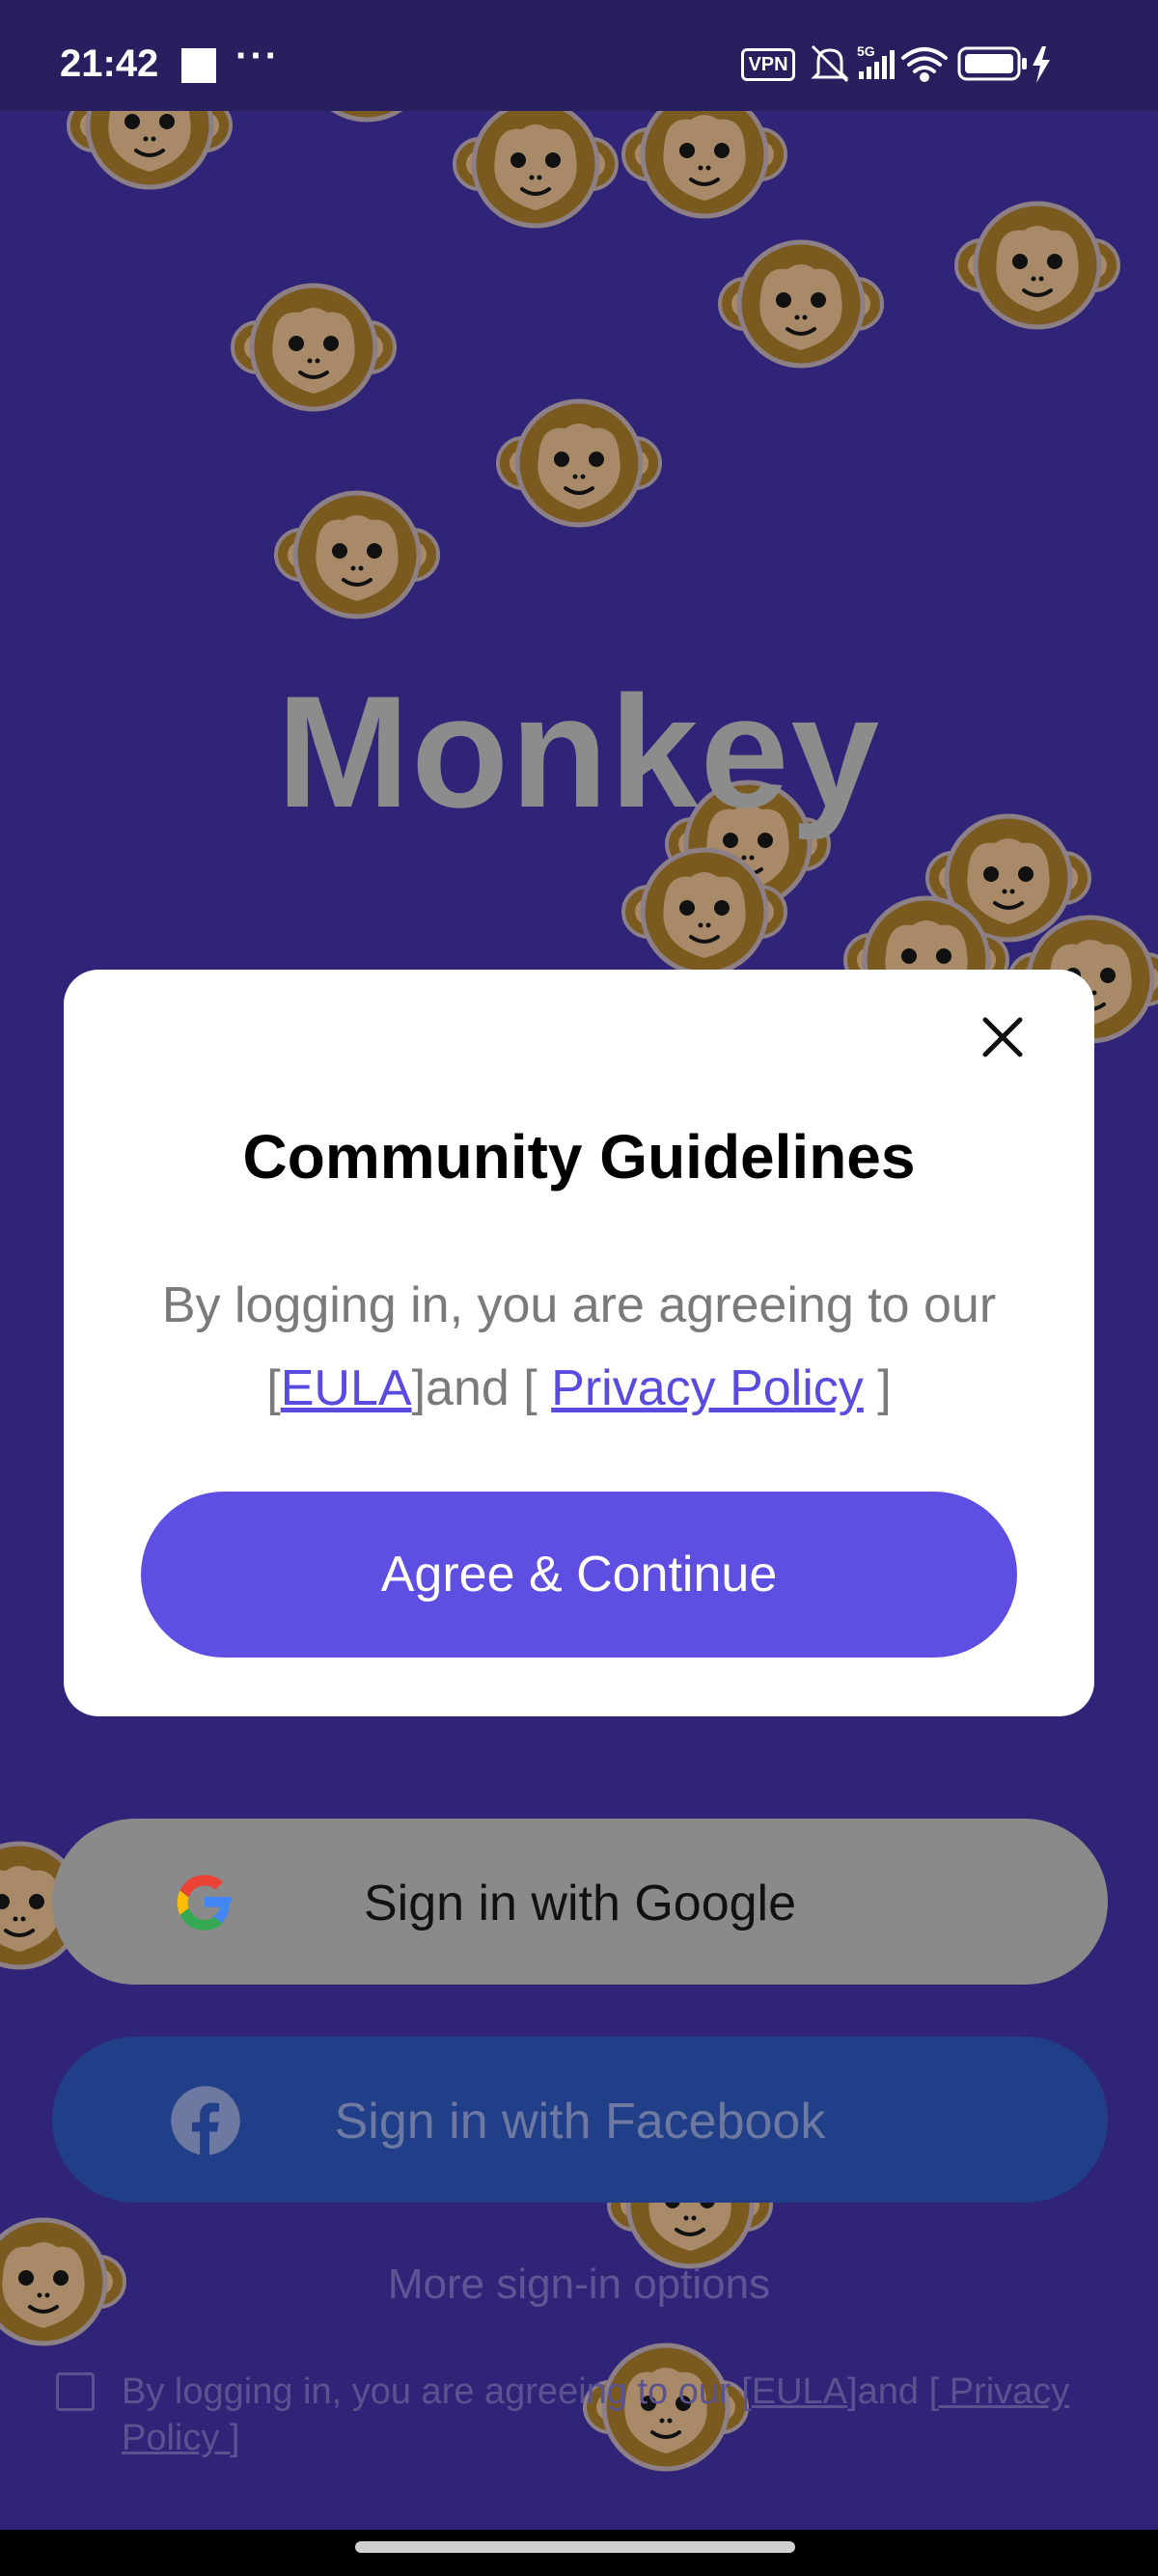 The width and height of the screenshot is (1158, 2576). What do you see at coordinates (481, 1388) in the screenshot?
I see `and-text: ]and [` at bounding box center [481, 1388].